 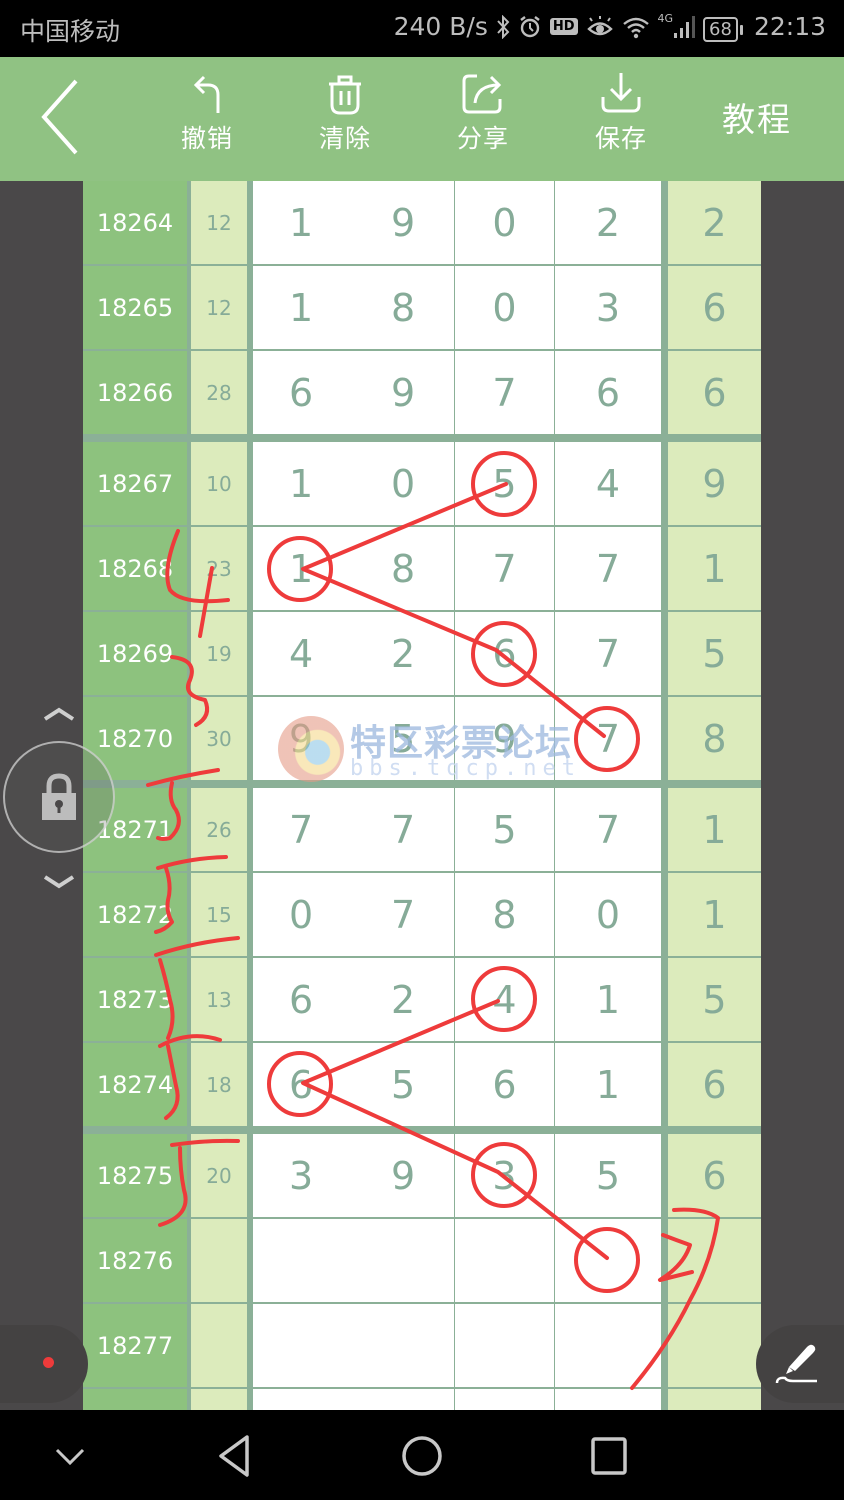 I want to click on lock-icon, so click(x=59, y=796).